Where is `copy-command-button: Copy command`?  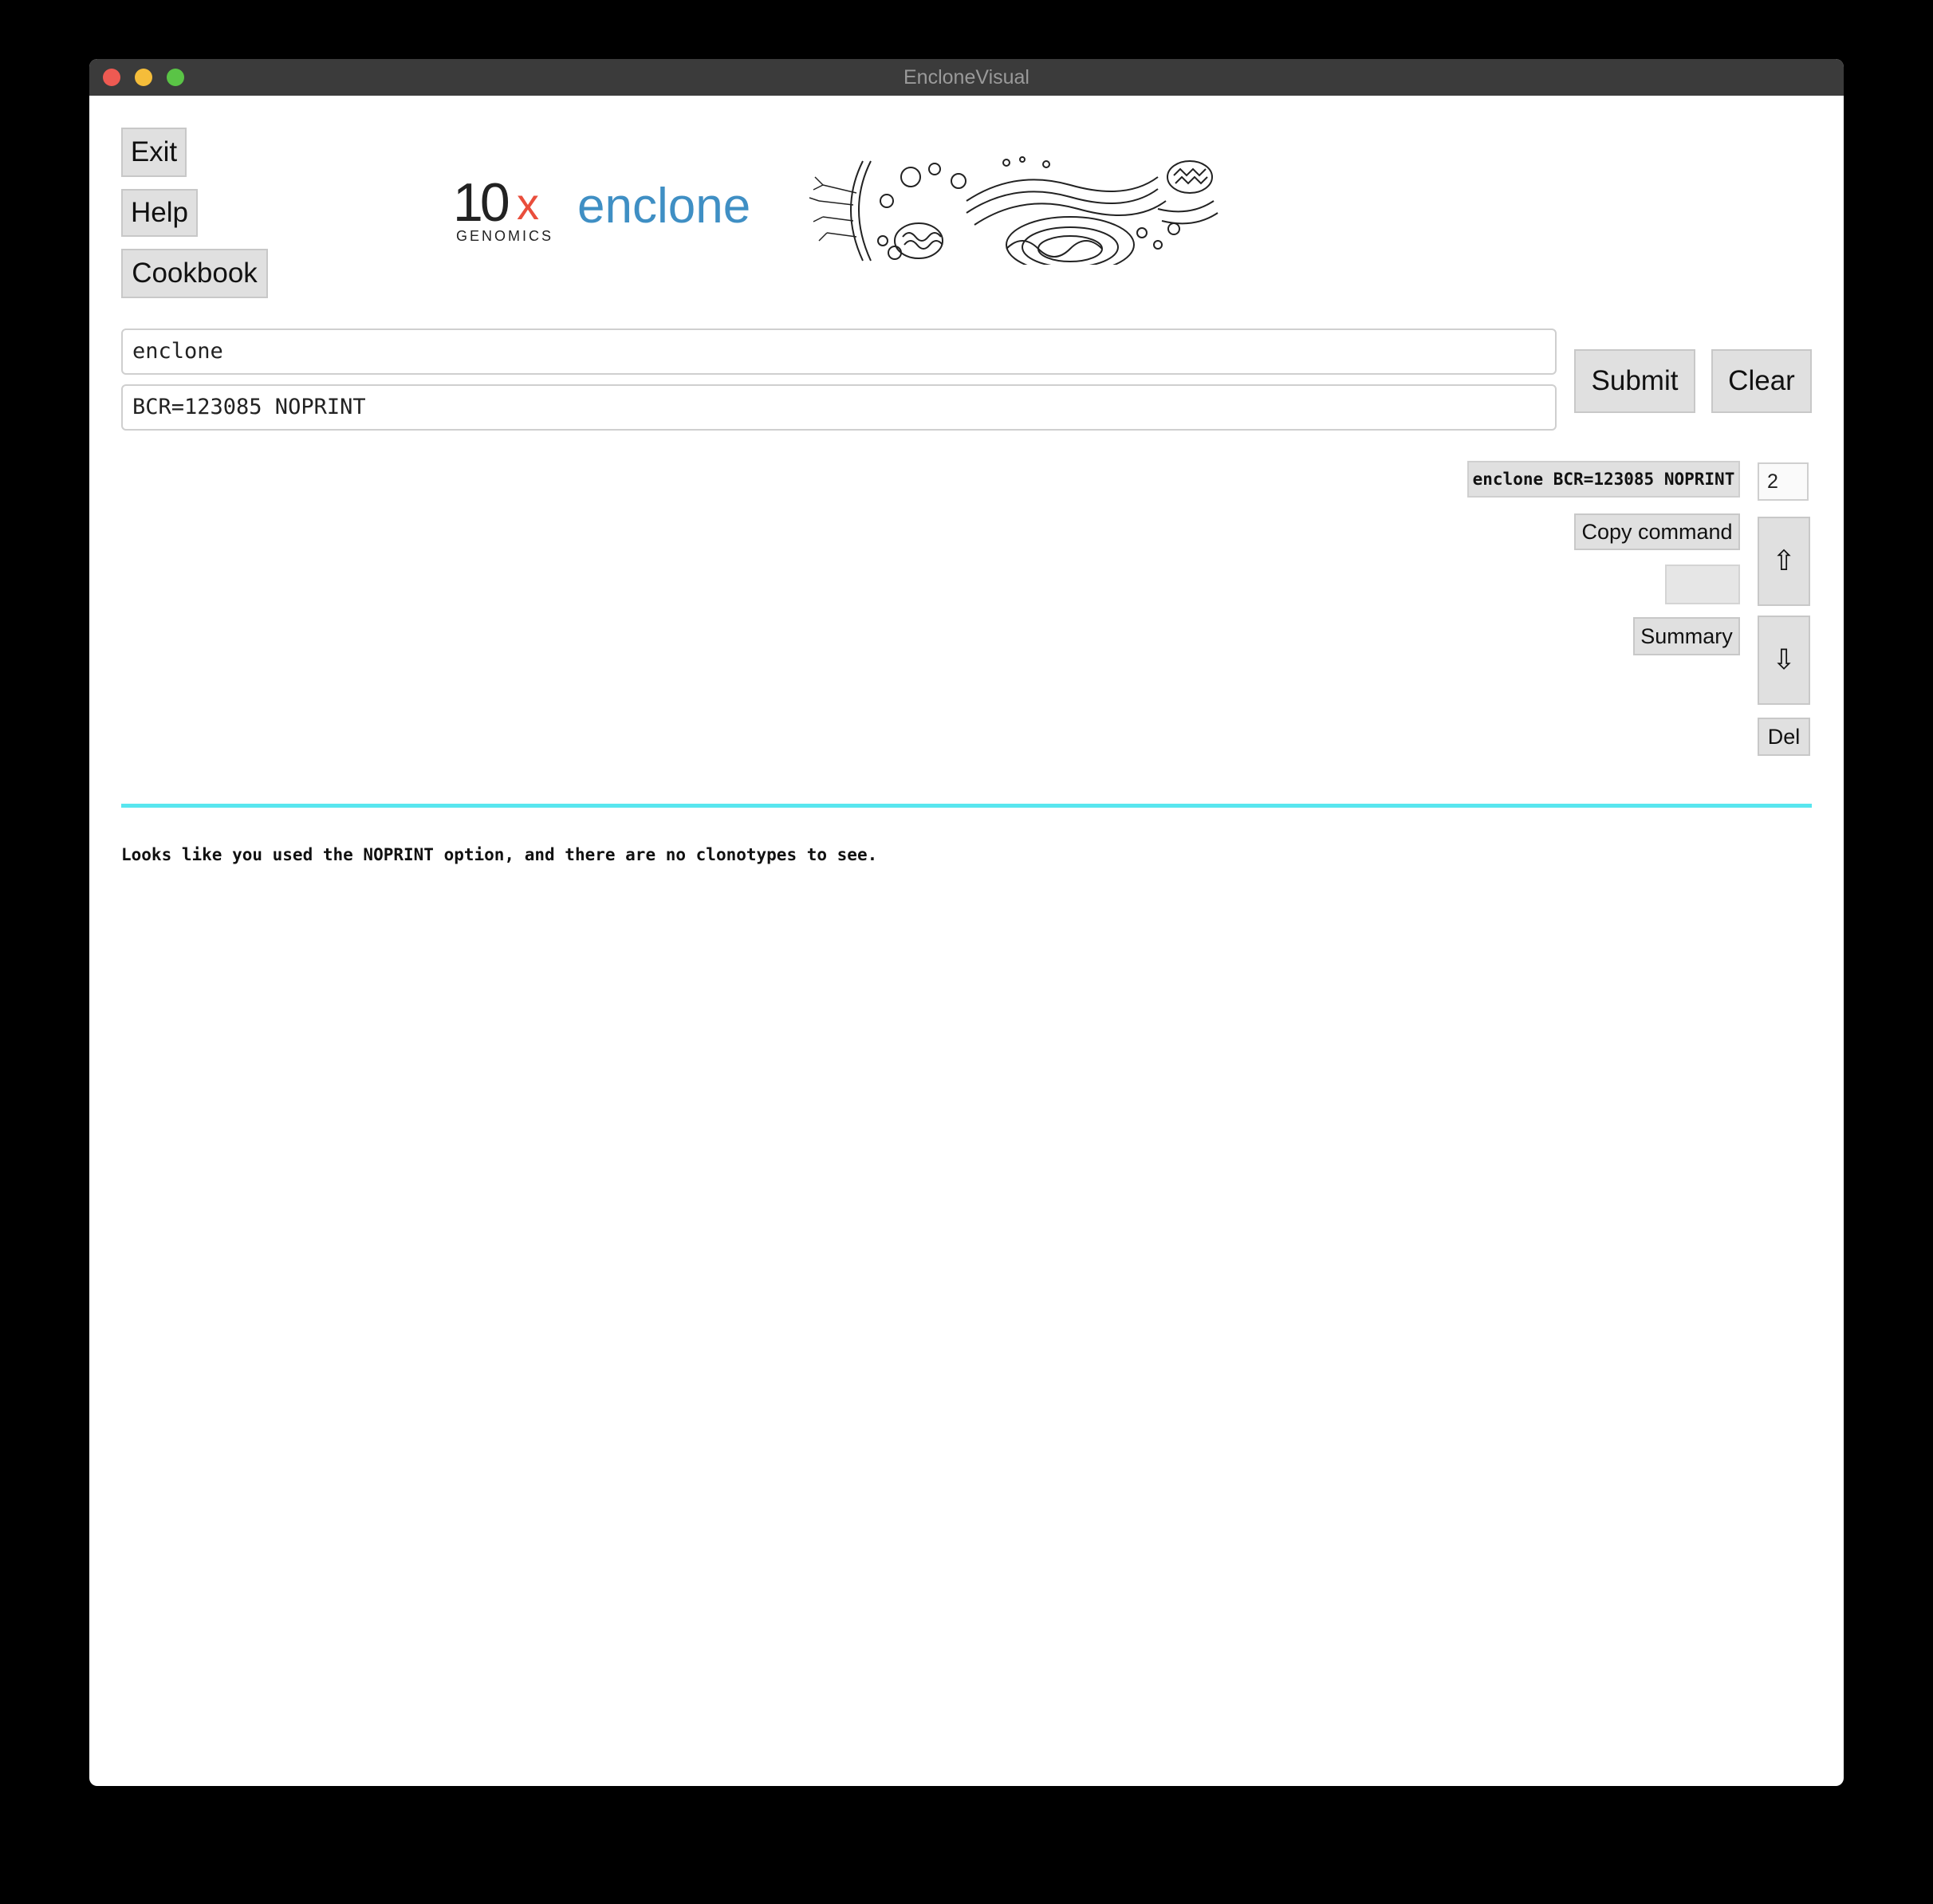 copy-command-button: Copy command is located at coordinates (1657, 531).